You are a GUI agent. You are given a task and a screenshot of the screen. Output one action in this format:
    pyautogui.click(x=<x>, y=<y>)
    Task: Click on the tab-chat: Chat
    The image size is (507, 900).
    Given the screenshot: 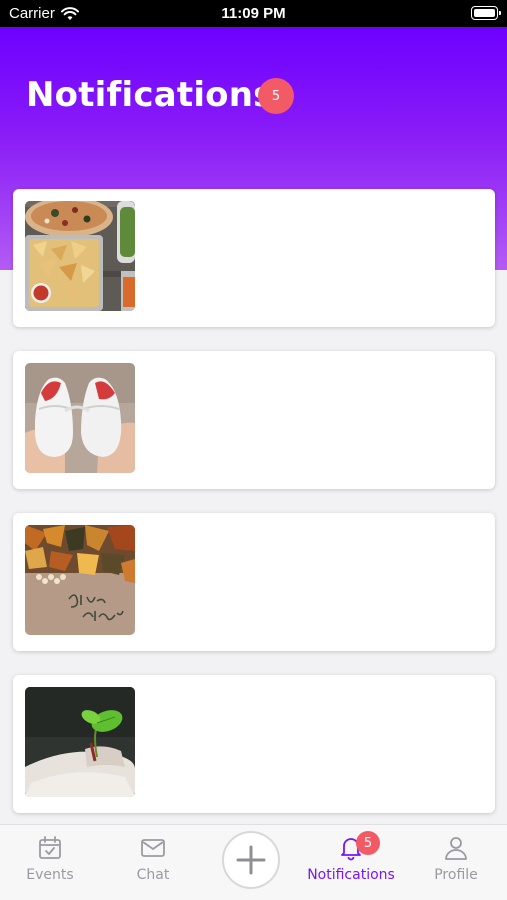 What is the action you would take?
    pyautogui.click(x=153, y=859)
    